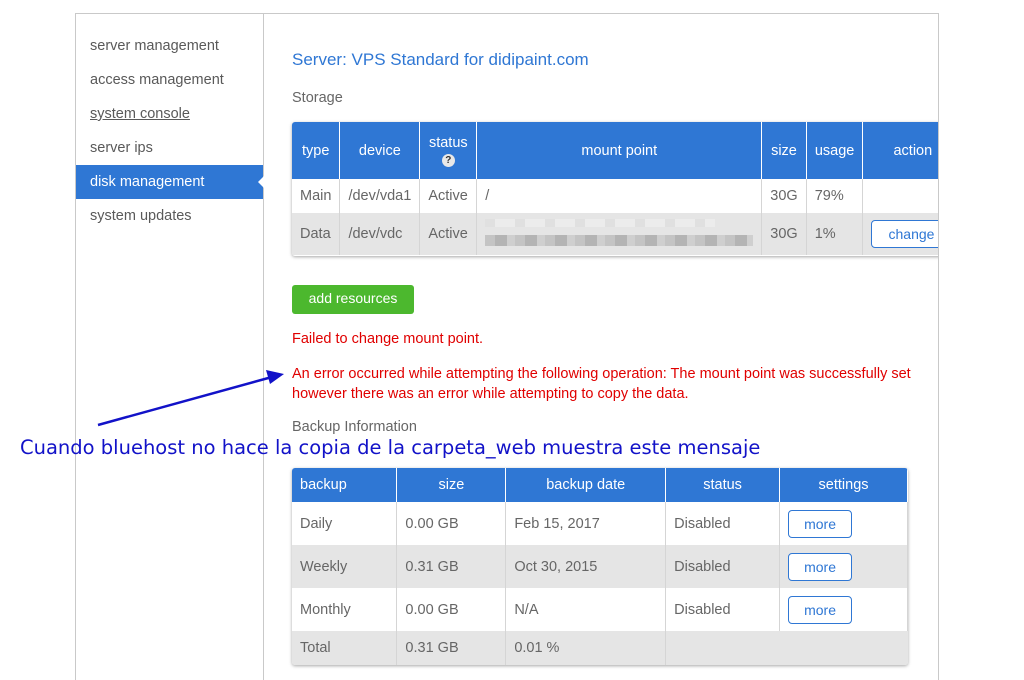  What do you see at coordinates (185, 401) in the screenshot?
I see `arrow-line` at bounding box center [185, 401].